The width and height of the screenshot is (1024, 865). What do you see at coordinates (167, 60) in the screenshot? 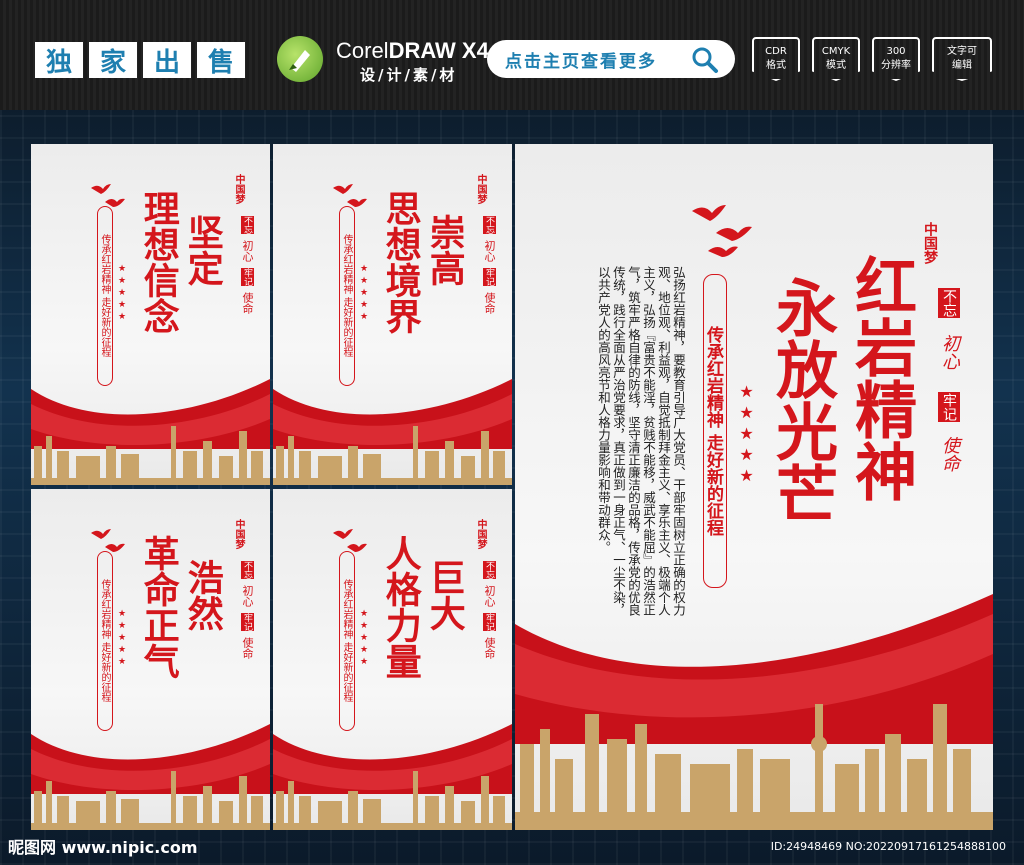
I see `exclusive-char: 出` at bounding box center [167, 60].